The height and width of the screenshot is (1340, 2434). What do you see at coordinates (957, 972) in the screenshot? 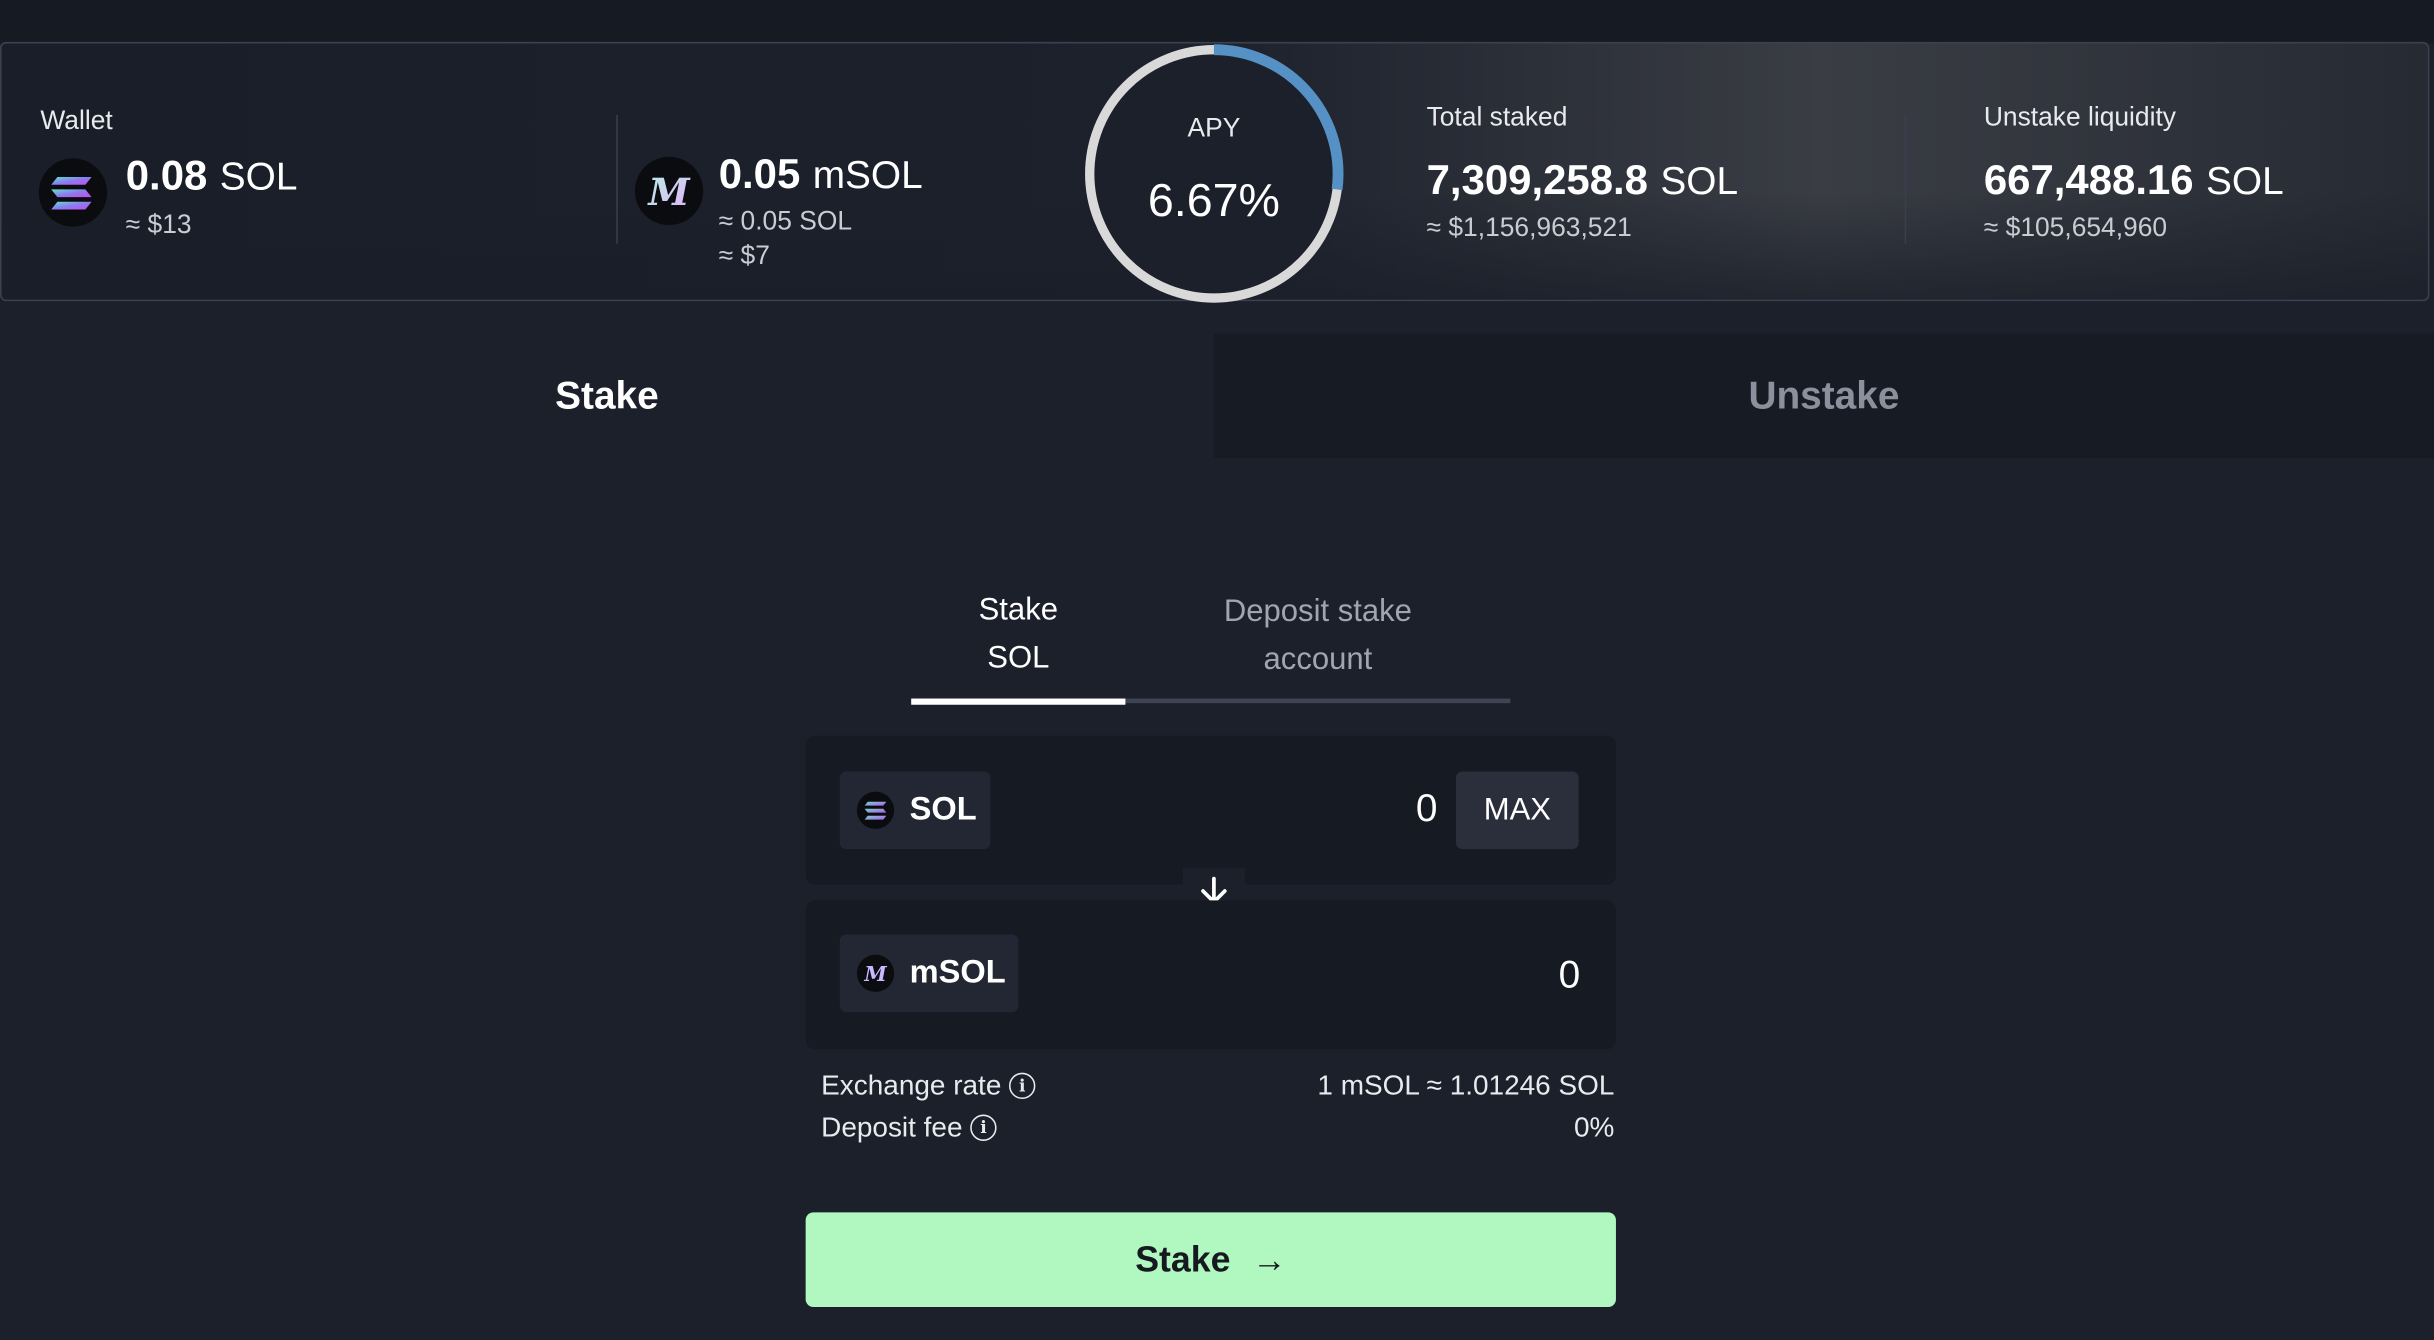
I see `to-token-symbol: mSOL` at bounding box center [957, 972].